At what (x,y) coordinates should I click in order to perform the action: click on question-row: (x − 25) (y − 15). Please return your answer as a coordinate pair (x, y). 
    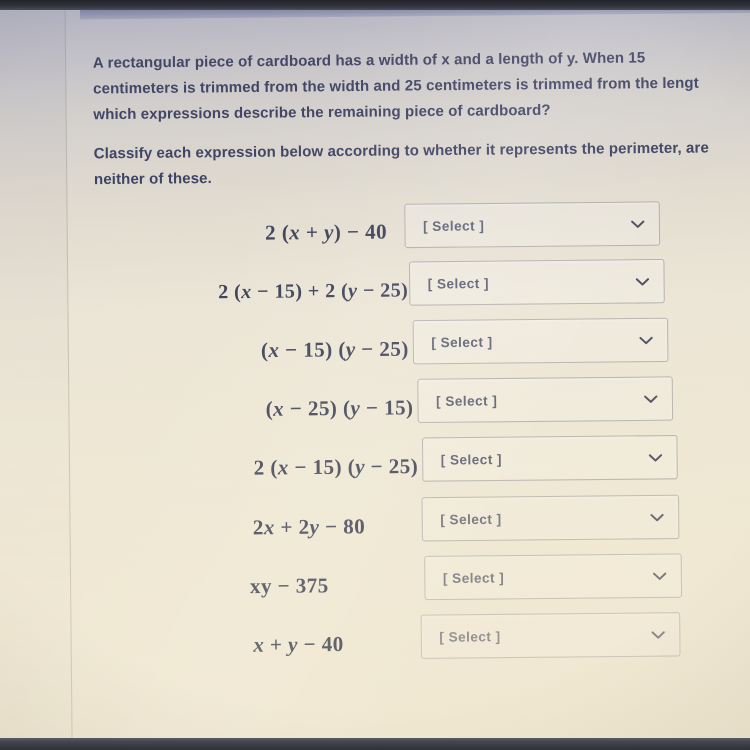
    Looking at the image, I should click on (284, 410).